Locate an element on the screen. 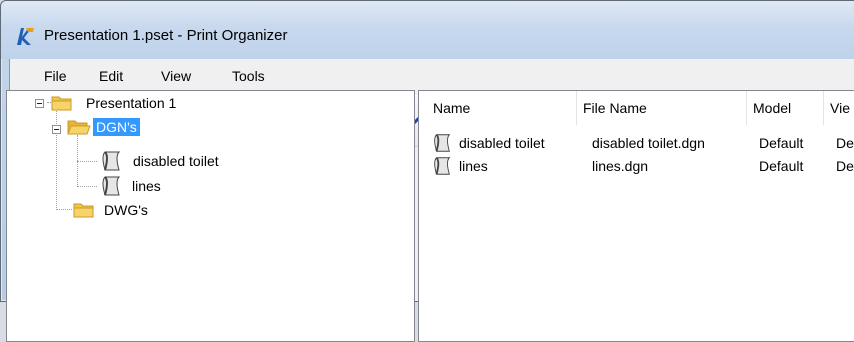  tree-node-lines: lines is located at coordinates (131, 186).